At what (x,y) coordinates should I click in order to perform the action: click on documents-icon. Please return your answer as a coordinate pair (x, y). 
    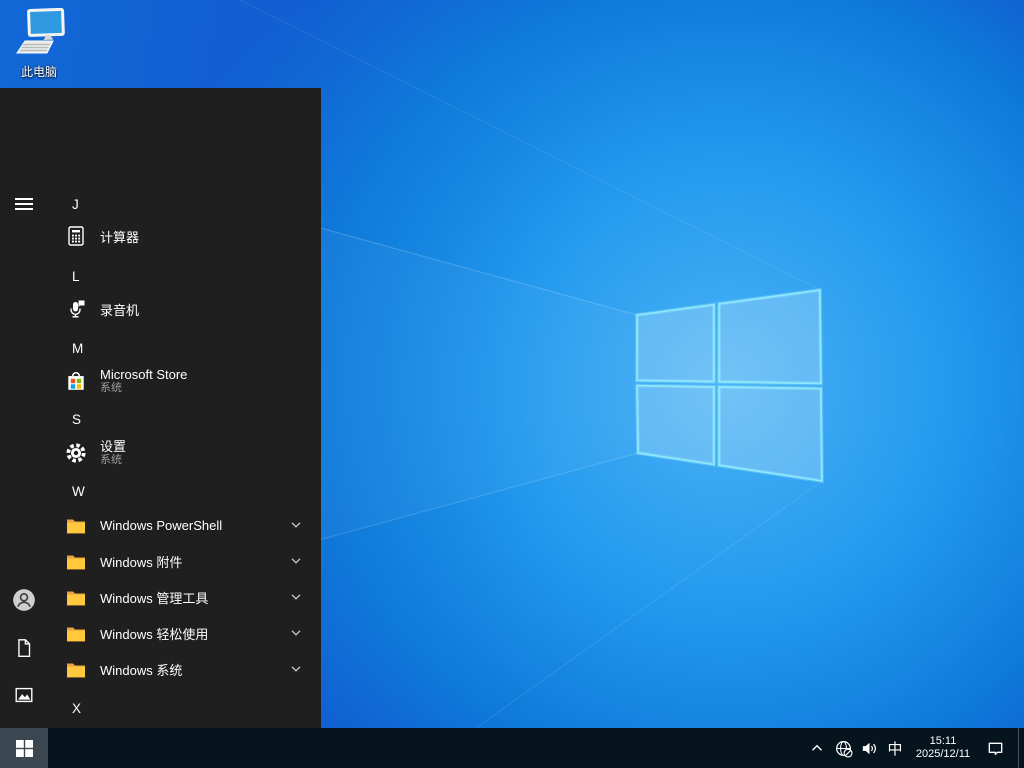
    Looking at the image, I should click on (24, 648).